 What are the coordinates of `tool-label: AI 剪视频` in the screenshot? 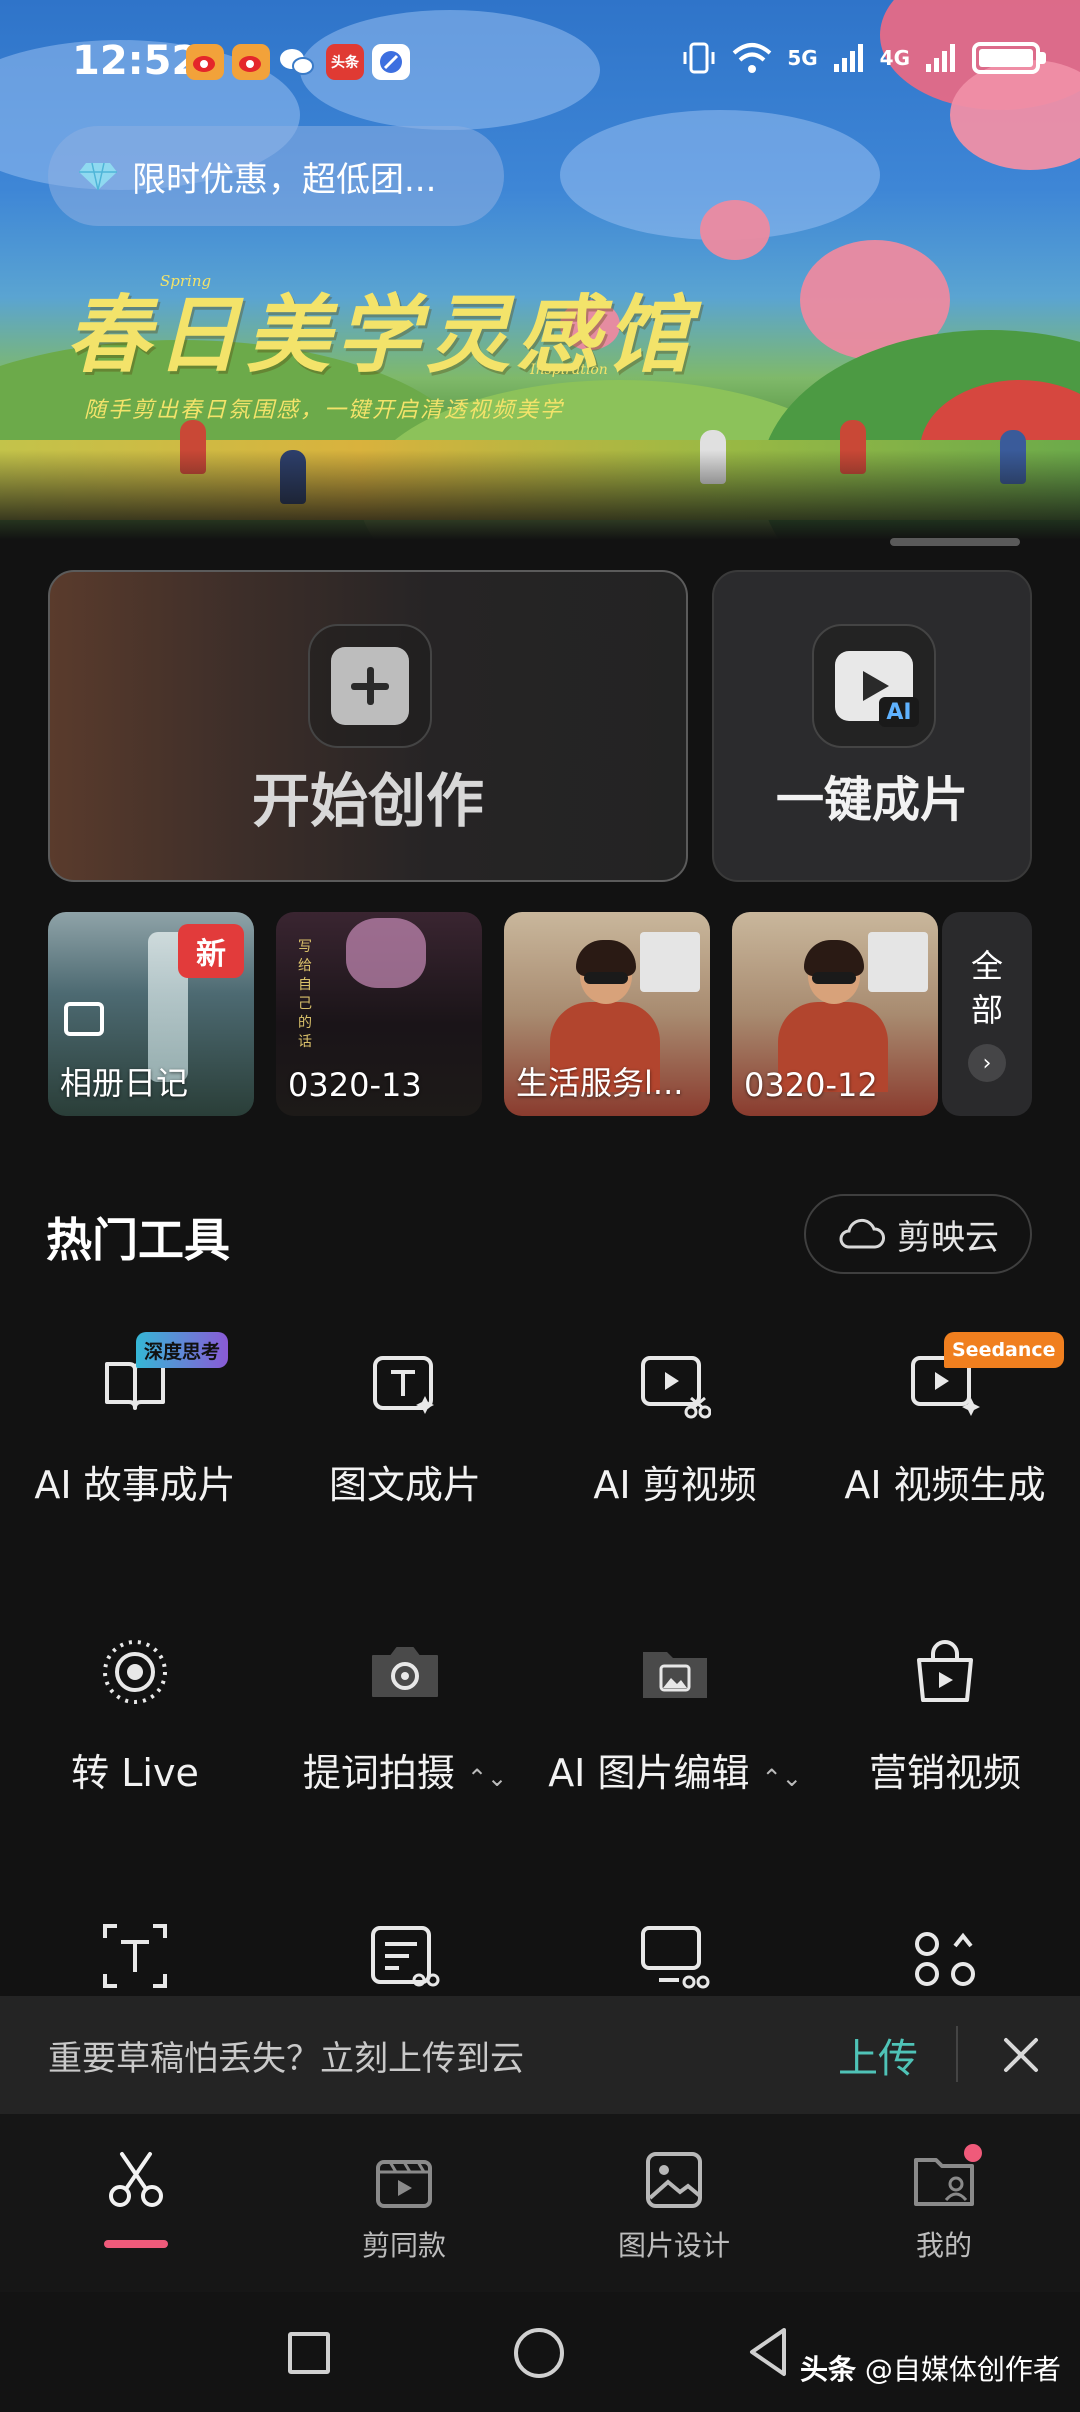 It's located at (675, 1485).